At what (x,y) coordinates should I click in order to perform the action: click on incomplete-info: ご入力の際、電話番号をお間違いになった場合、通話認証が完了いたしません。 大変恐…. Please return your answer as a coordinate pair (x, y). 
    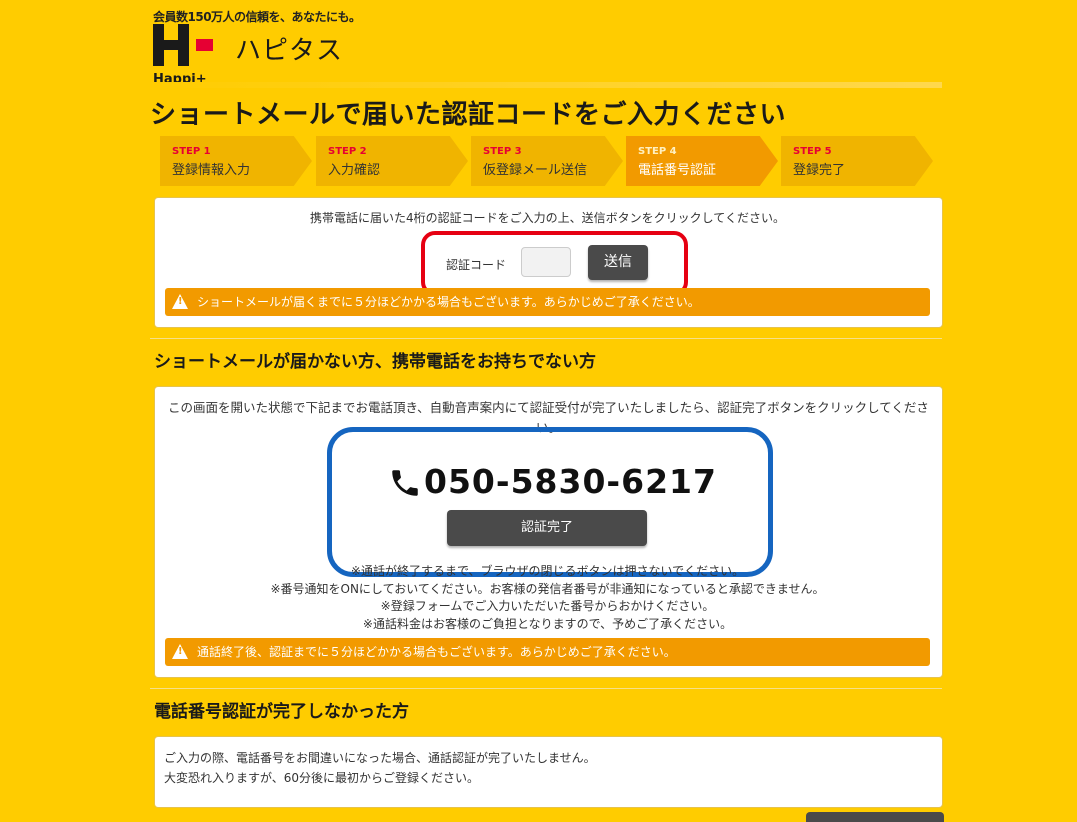
    Looking at the image, I should click on (380, 768).